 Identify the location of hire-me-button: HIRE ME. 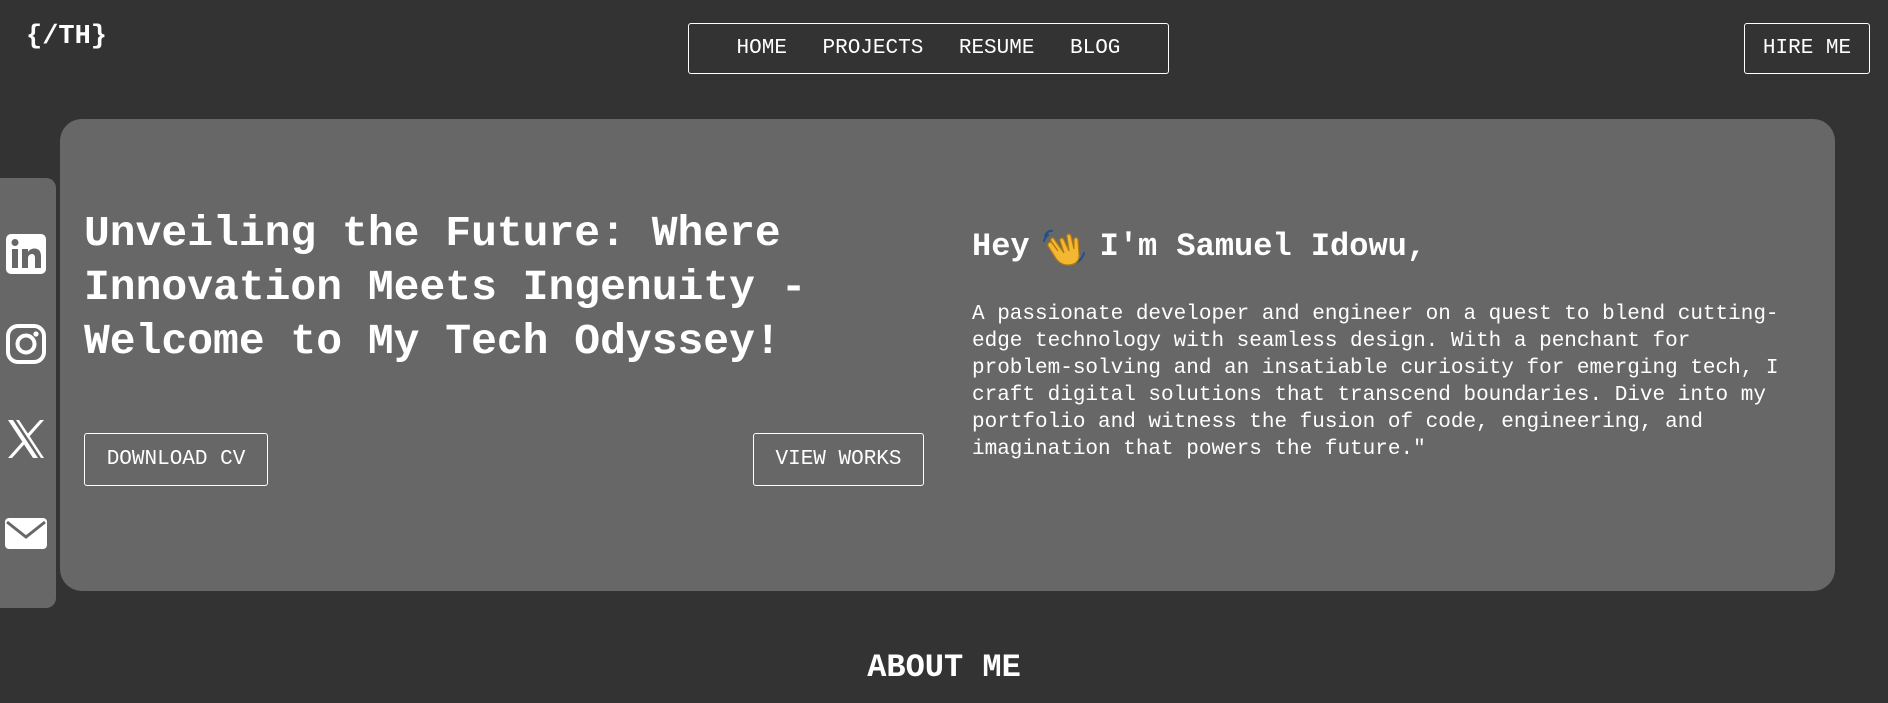
(1807, 48).